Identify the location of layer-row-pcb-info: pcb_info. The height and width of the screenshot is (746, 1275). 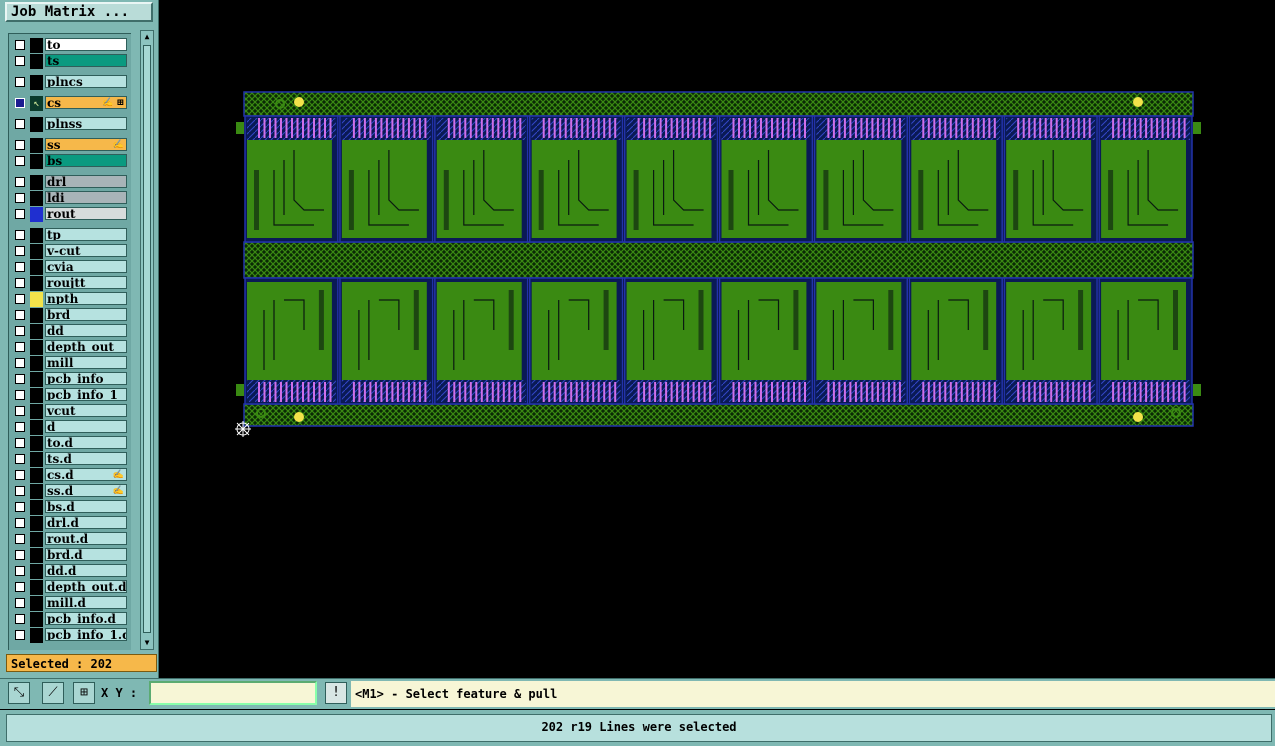
(70, 379).